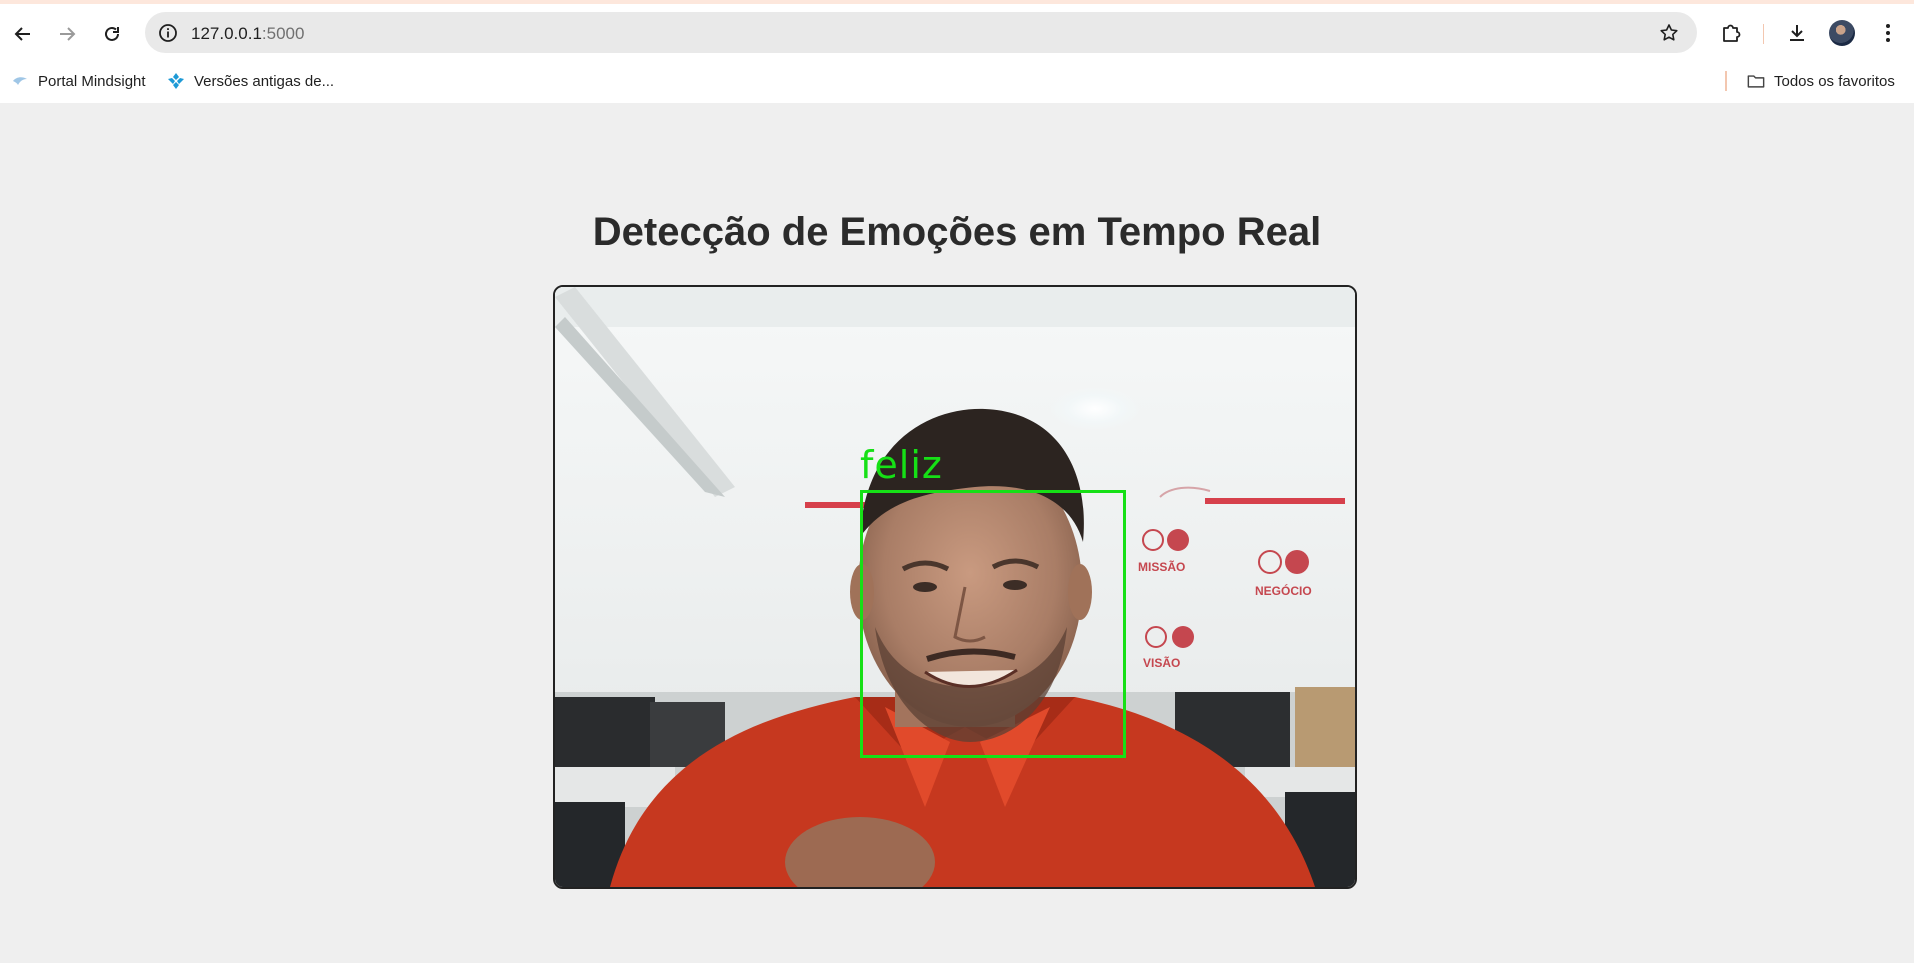 The image size is (1914, 963). I want to click on all-bookmarks-button: Todos os favoritos, so click(1821, 81).